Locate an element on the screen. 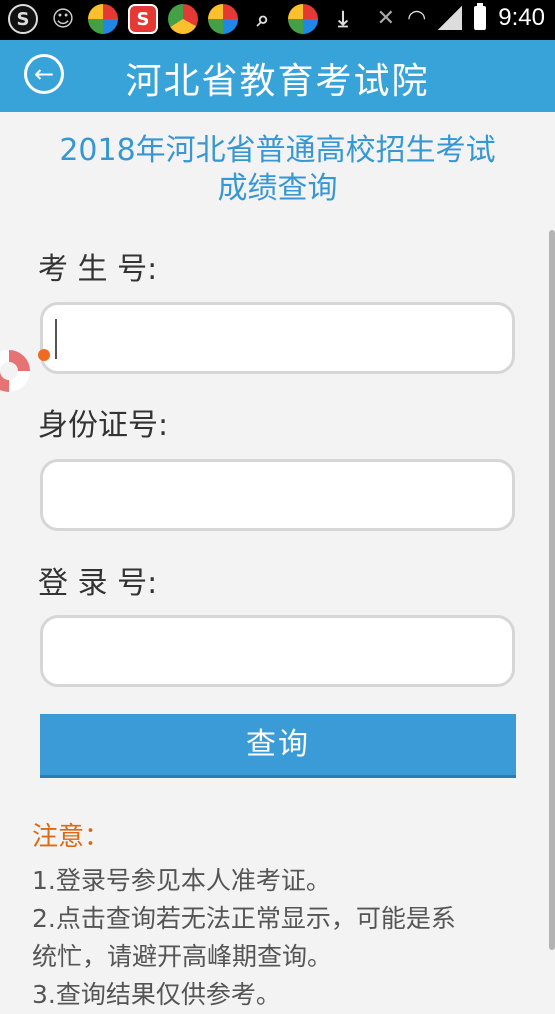  chrome-icon is located at coordinates (183, 19).